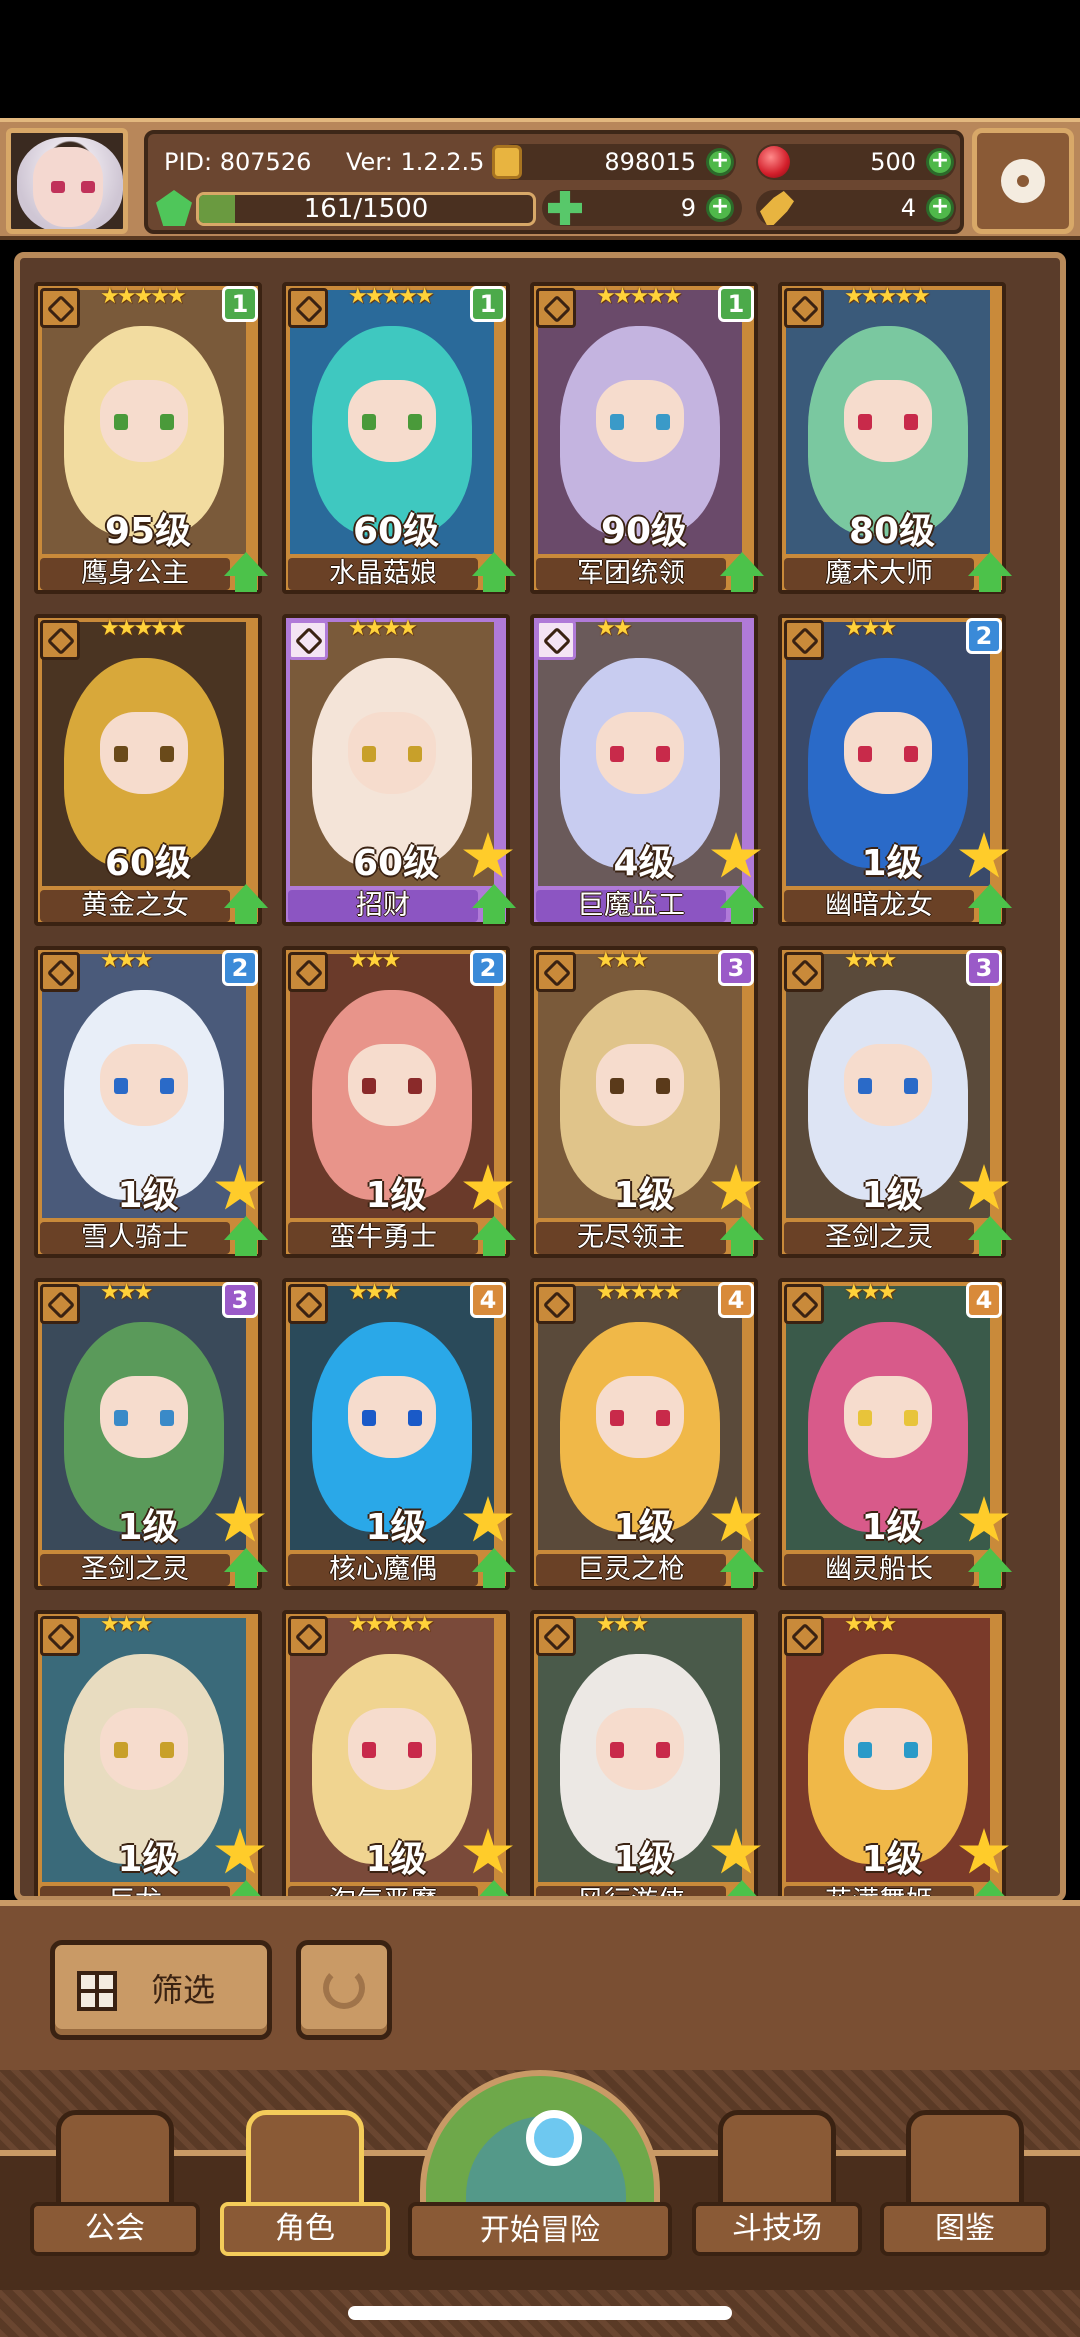  I want to click on settings-button, so click(1023, 181).